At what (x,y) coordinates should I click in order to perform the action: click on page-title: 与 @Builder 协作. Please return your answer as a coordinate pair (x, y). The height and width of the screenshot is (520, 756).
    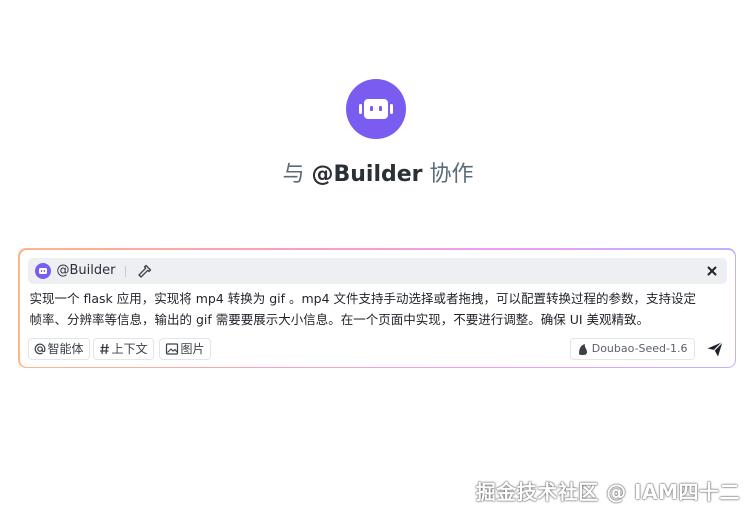
    Looking at the image, I should click on (378, 175).